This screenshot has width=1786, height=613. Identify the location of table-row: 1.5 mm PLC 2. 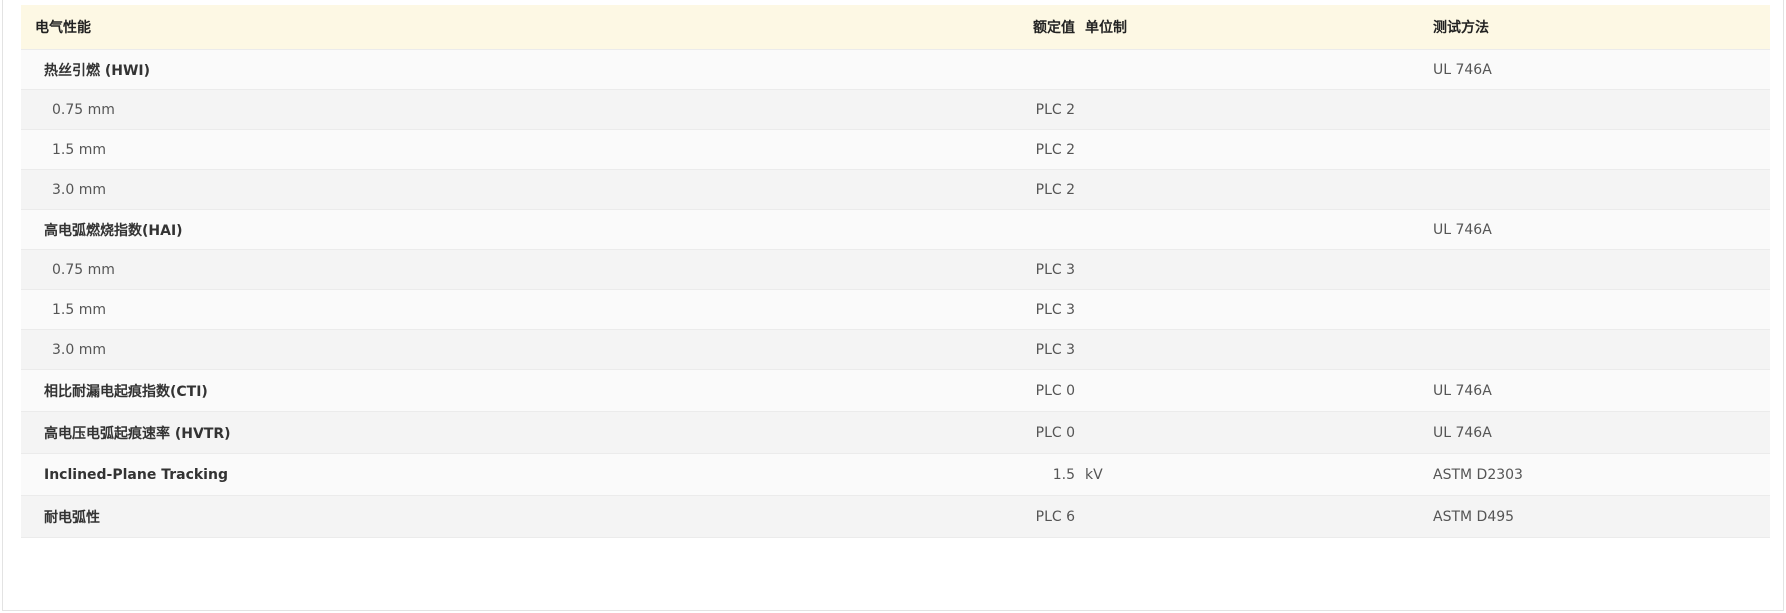
(895, 150).